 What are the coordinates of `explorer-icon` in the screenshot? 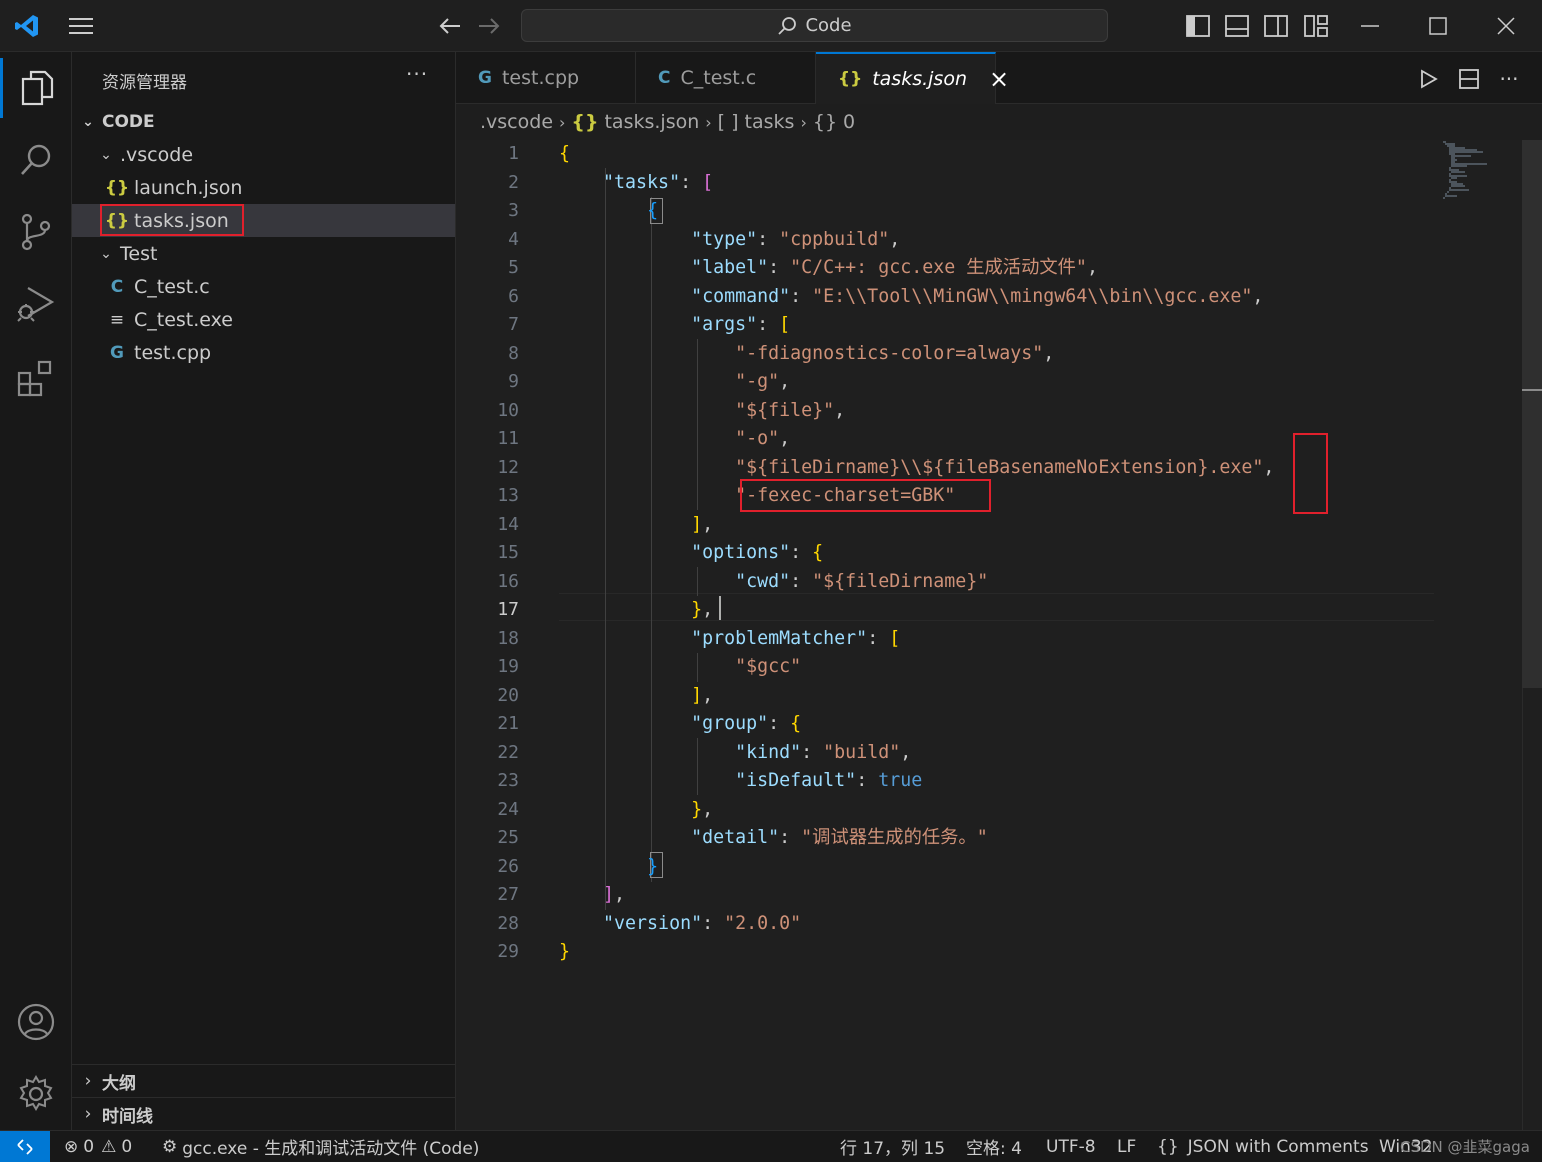 It's located at (36, 88).